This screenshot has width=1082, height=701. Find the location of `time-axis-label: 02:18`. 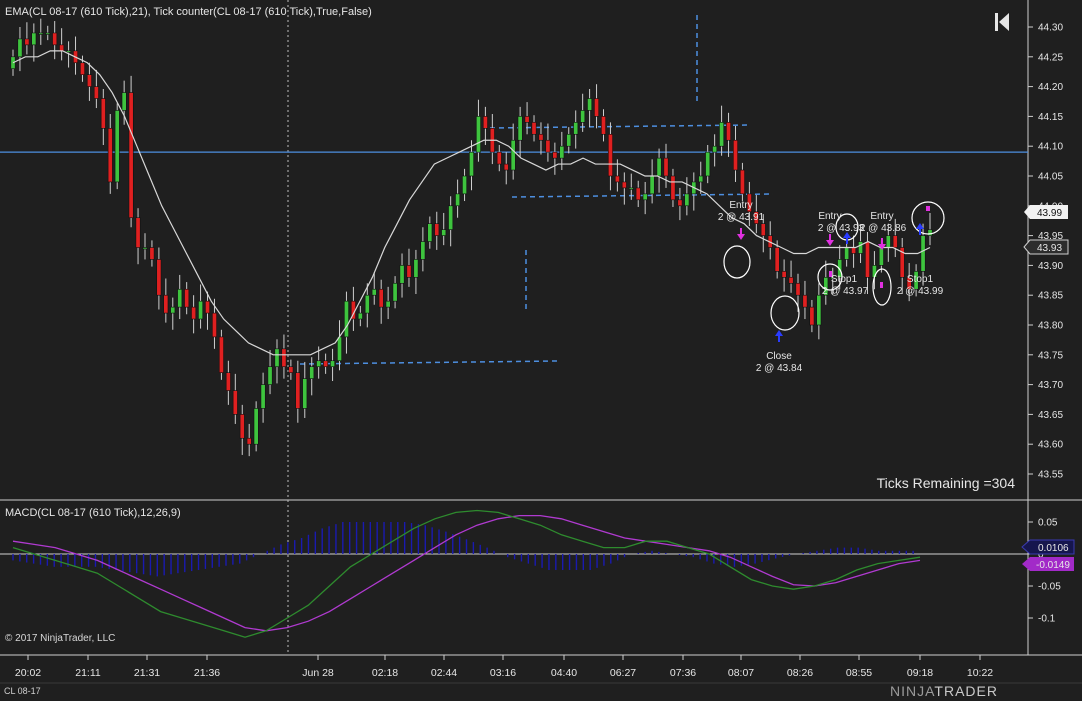

time-axis-label: 02:18 is located at coordinates (385, 673).